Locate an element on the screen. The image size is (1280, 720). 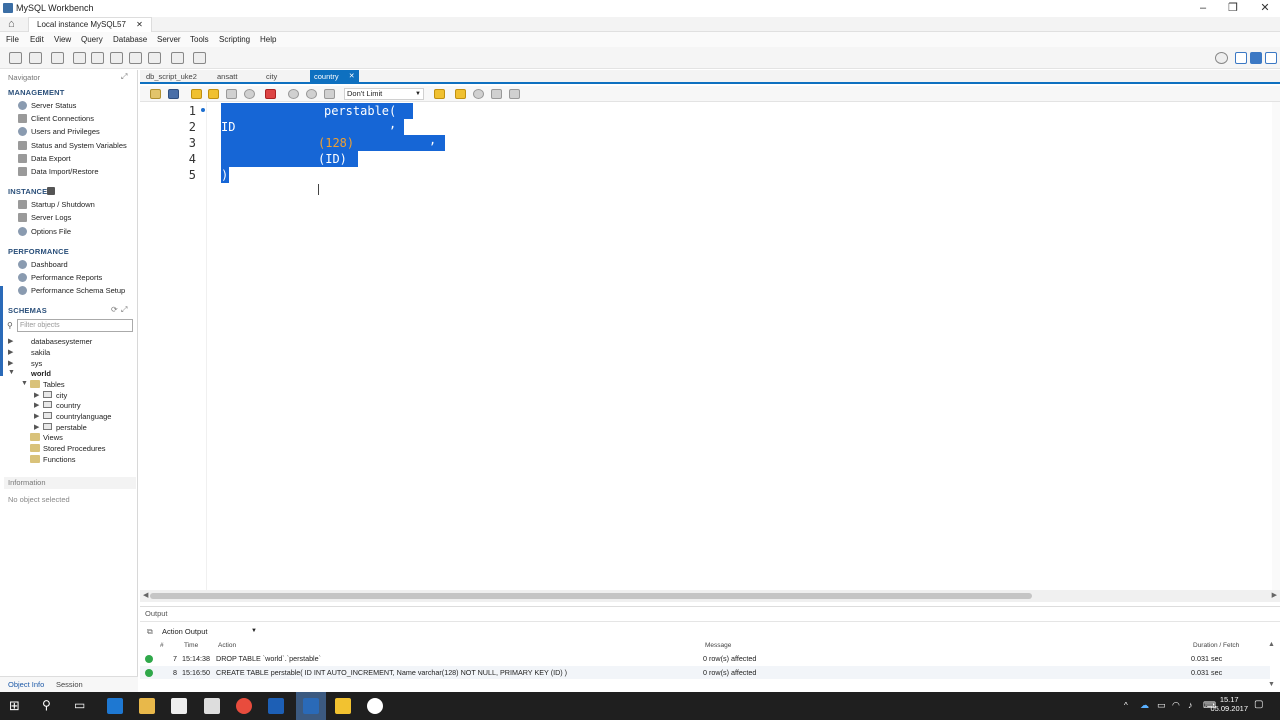
chevron-up-icon: ^ is located at coordinates (1126, 705).